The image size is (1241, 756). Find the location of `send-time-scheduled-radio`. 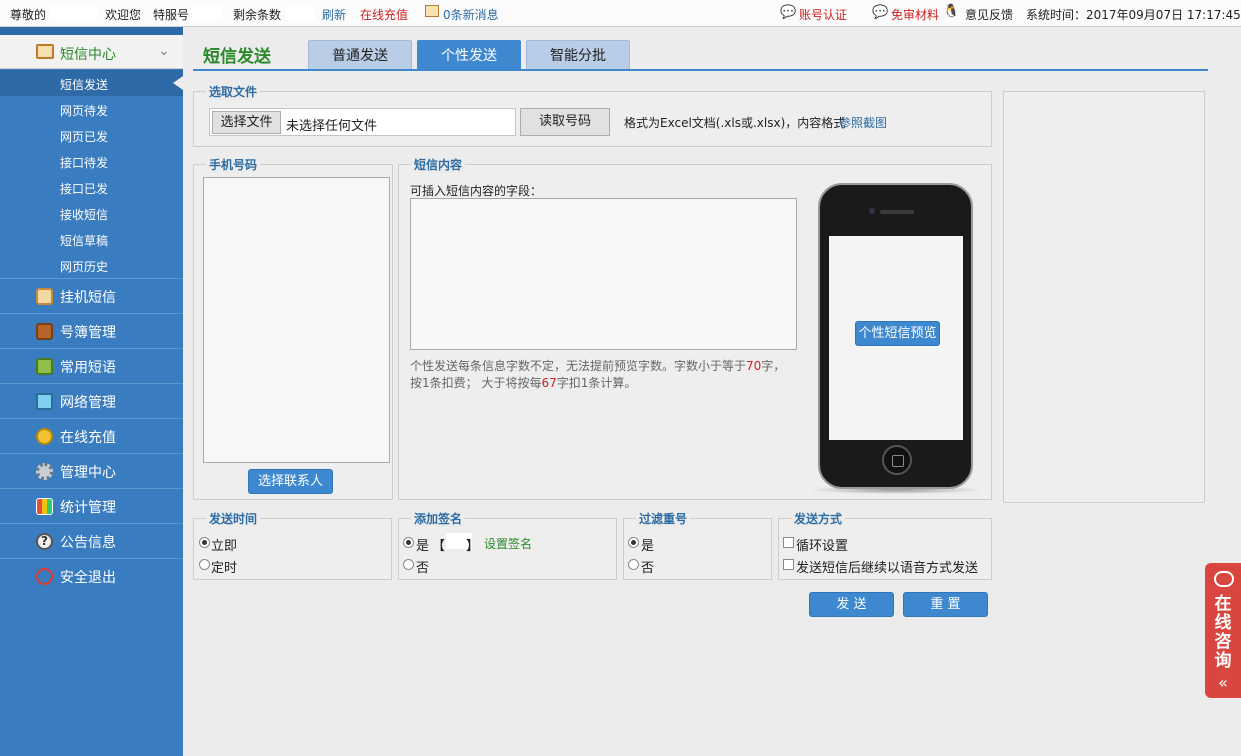

send-time-scheduled-radio is located at coordinates (204, 564).